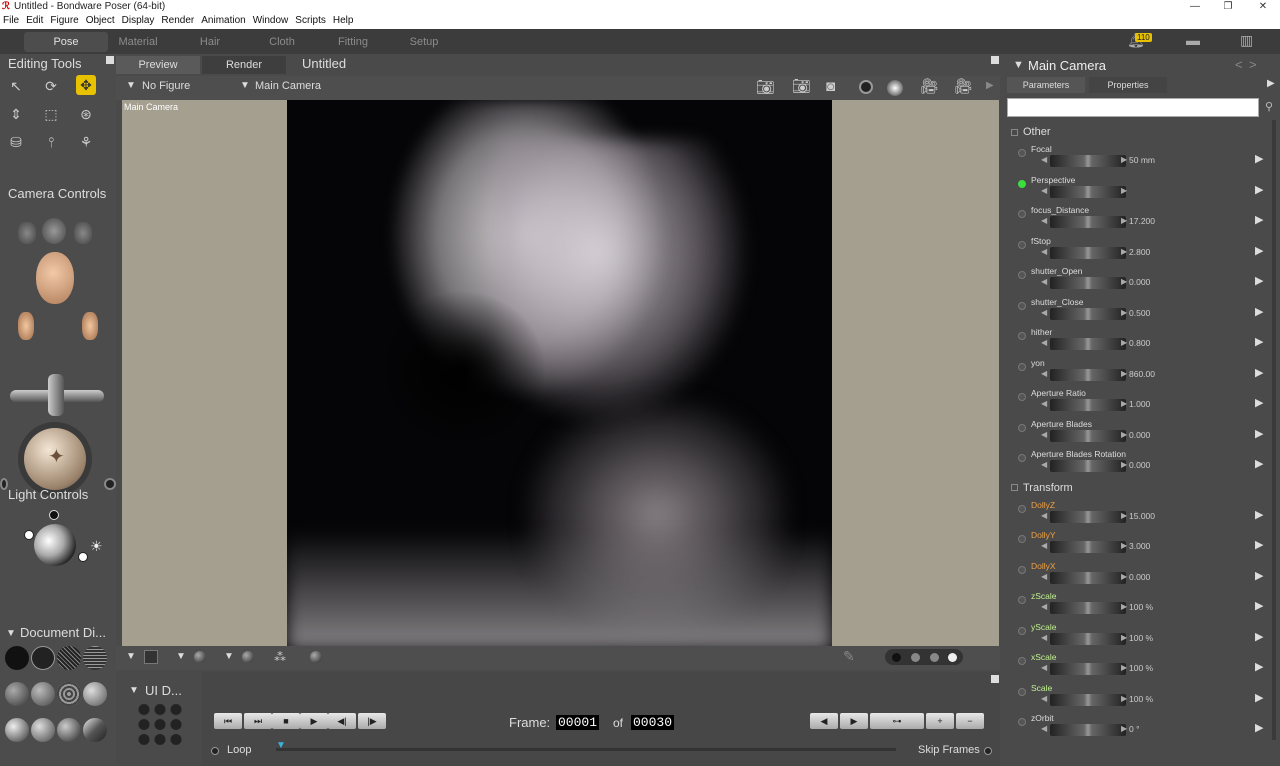 The height and width of the screenshot is (766, 1280). What do you see at coordinates (215, 751) in the screenshot?
I see `loop-radio` at bounding box center [215, 751].